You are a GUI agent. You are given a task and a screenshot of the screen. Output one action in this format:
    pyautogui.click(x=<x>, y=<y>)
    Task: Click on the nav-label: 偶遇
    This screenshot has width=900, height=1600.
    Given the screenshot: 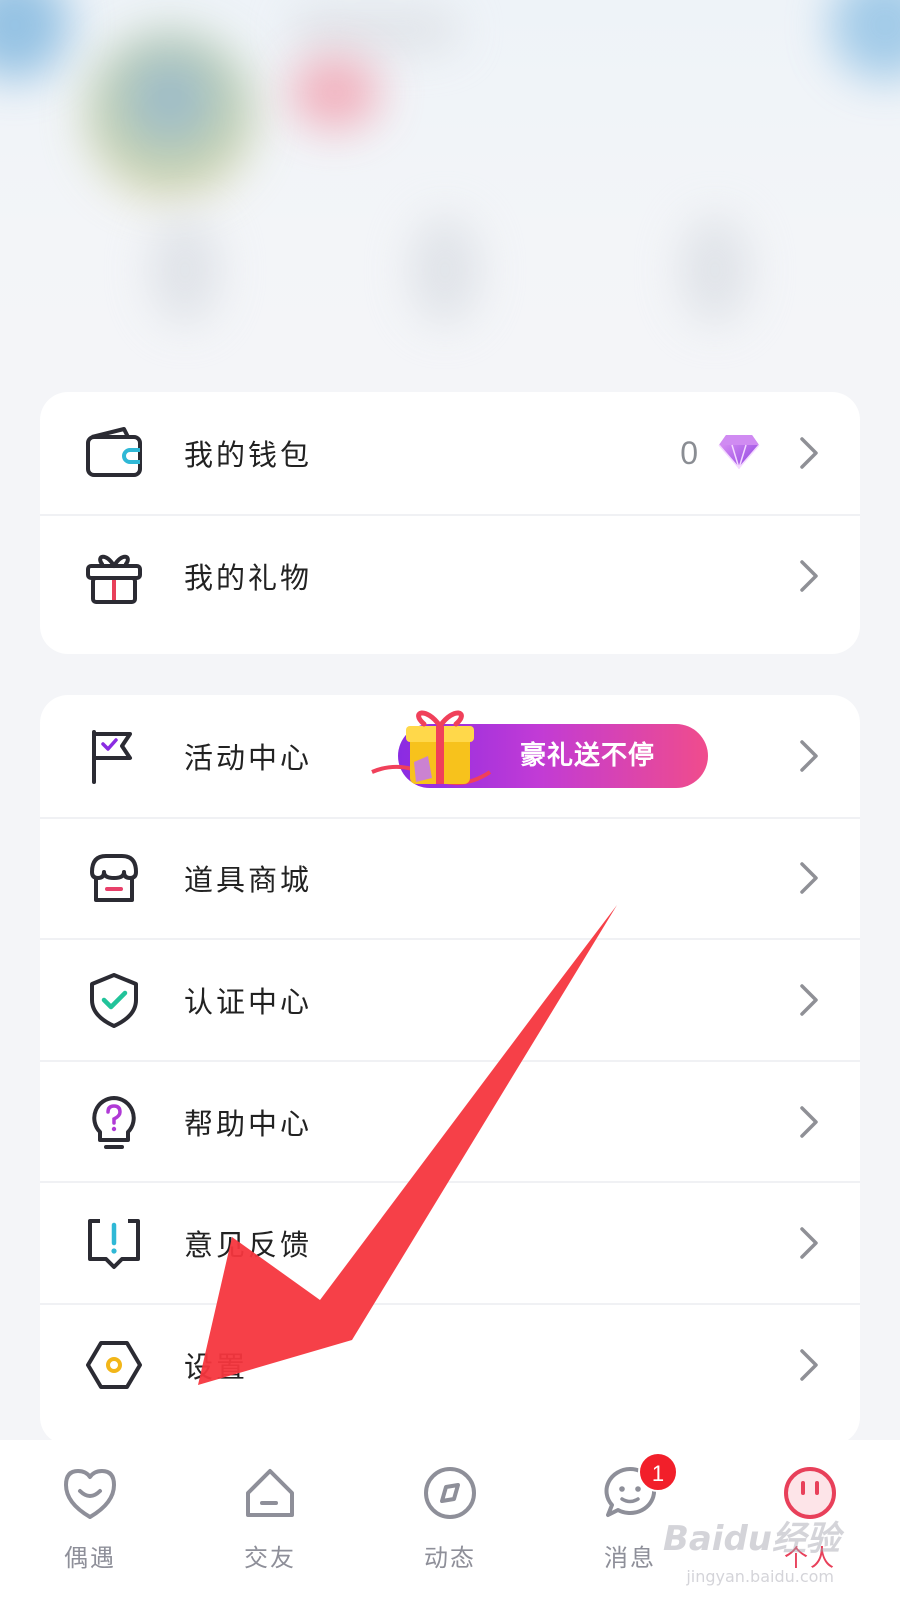 What is the action you would take?
    pyautogui.click(x=90, y=1558)
    